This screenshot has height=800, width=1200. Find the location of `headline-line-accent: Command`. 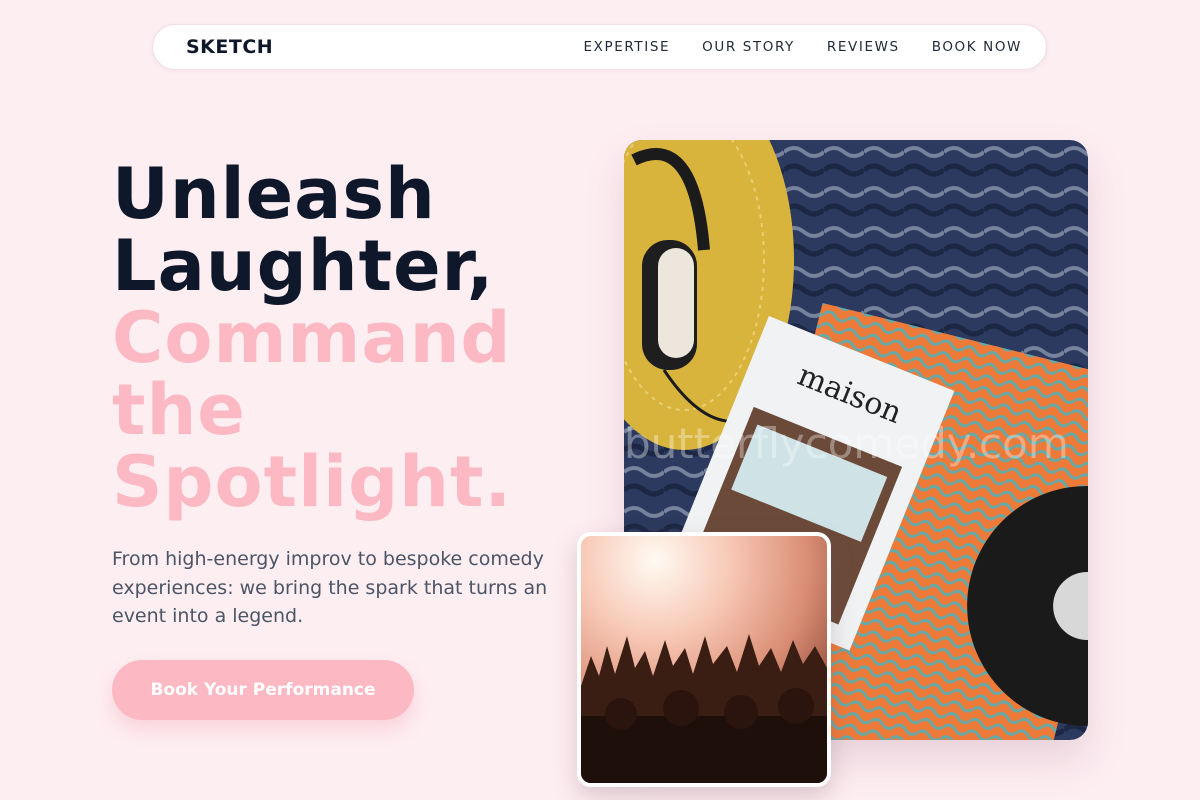

headline-line-accent: Command is located at coordinates (312, 338).